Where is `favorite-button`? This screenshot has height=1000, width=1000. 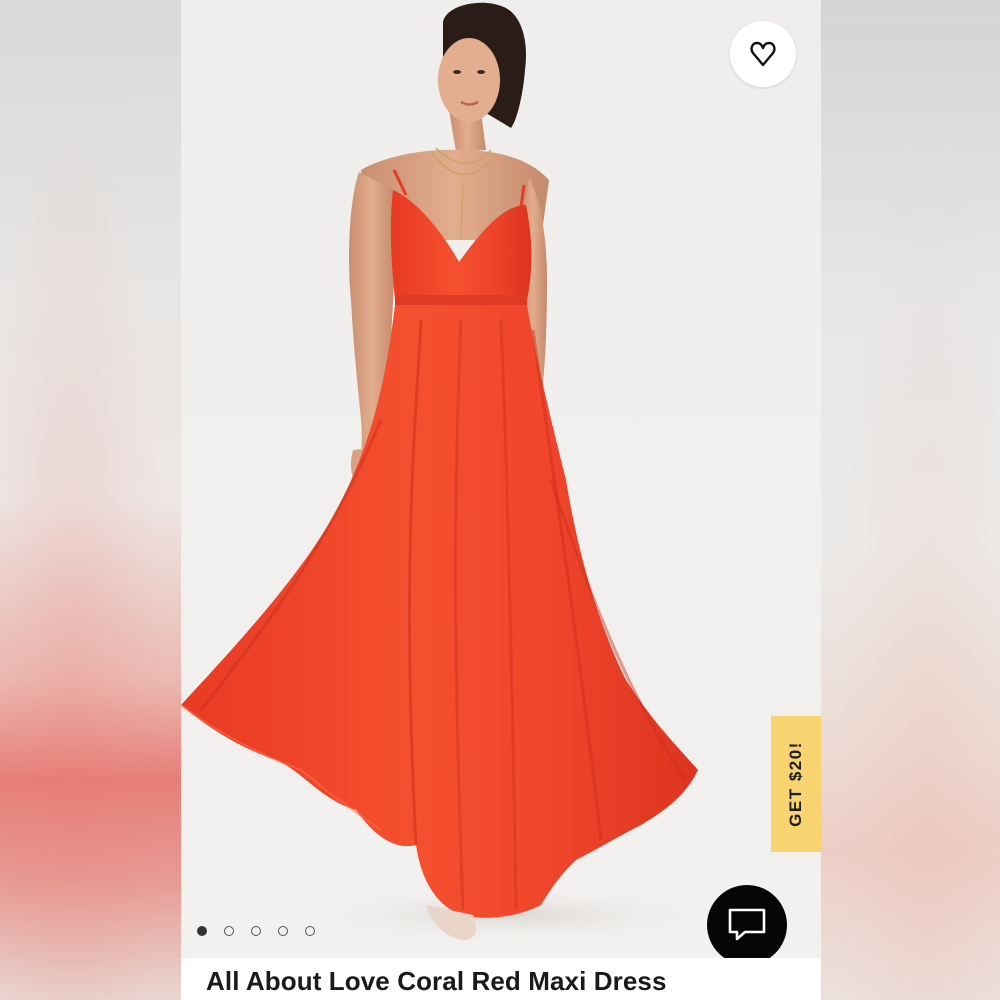
favorite-button is located at coordinates (763, 54).